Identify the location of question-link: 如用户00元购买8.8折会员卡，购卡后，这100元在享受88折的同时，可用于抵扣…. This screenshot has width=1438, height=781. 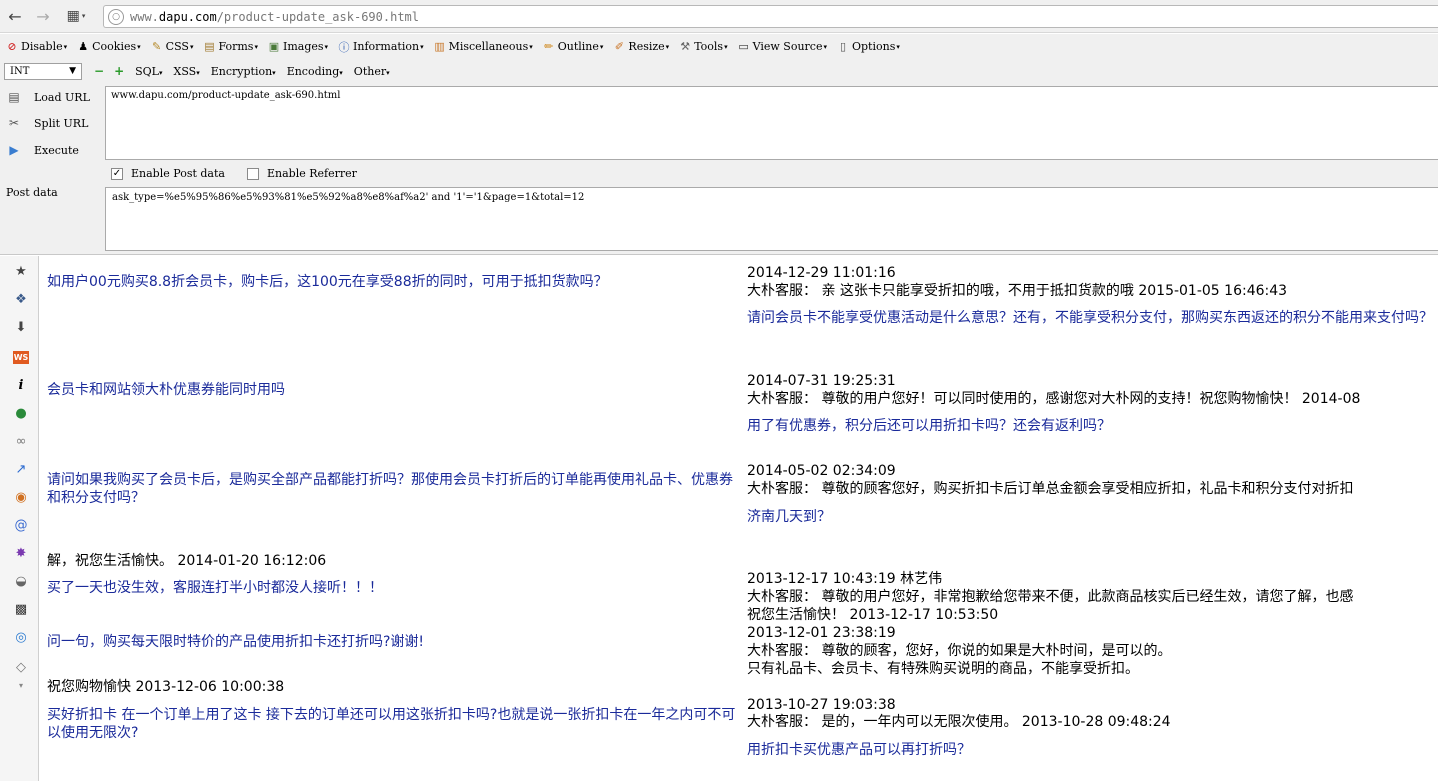
(327, 282).